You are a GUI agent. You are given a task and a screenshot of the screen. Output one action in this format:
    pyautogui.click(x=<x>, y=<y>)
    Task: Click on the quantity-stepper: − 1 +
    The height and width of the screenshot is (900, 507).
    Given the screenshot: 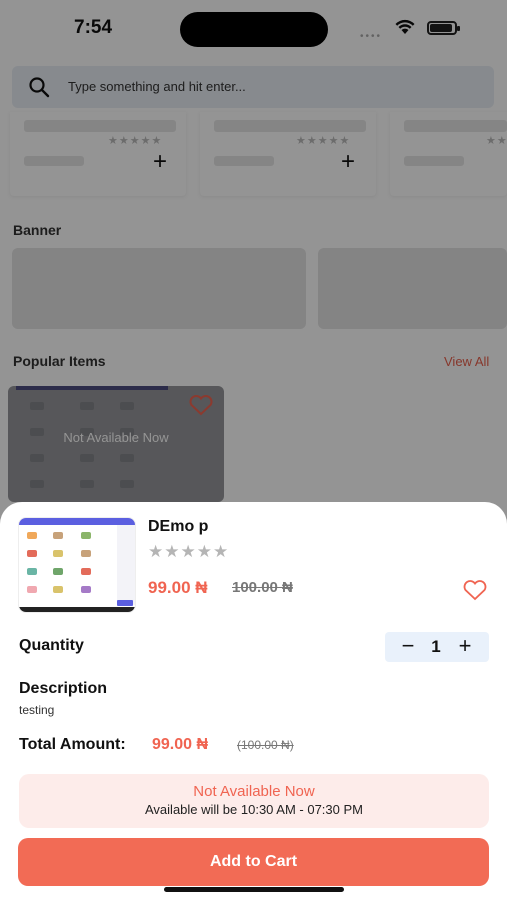 What is the action you would take?
    pyautogui.click(x=437, y=647)
    